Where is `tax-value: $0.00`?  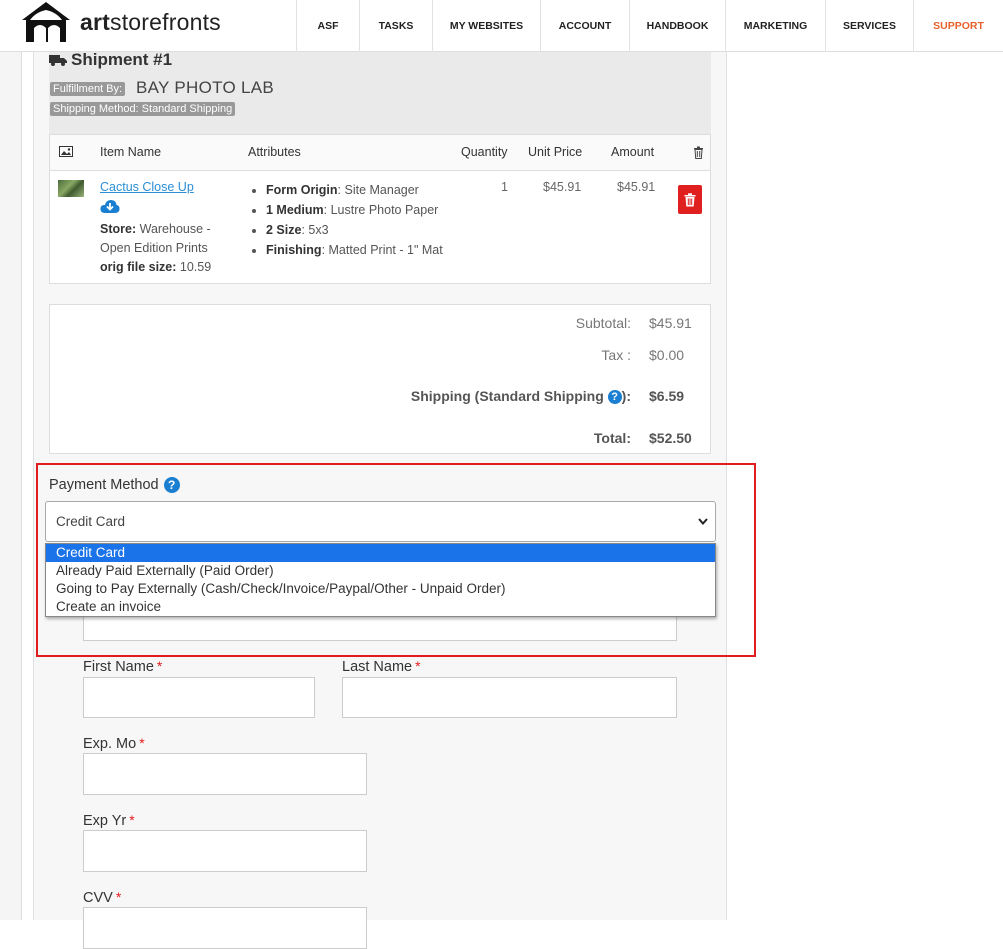
tax-value: $0.00 is located at coordinates (667, 355).